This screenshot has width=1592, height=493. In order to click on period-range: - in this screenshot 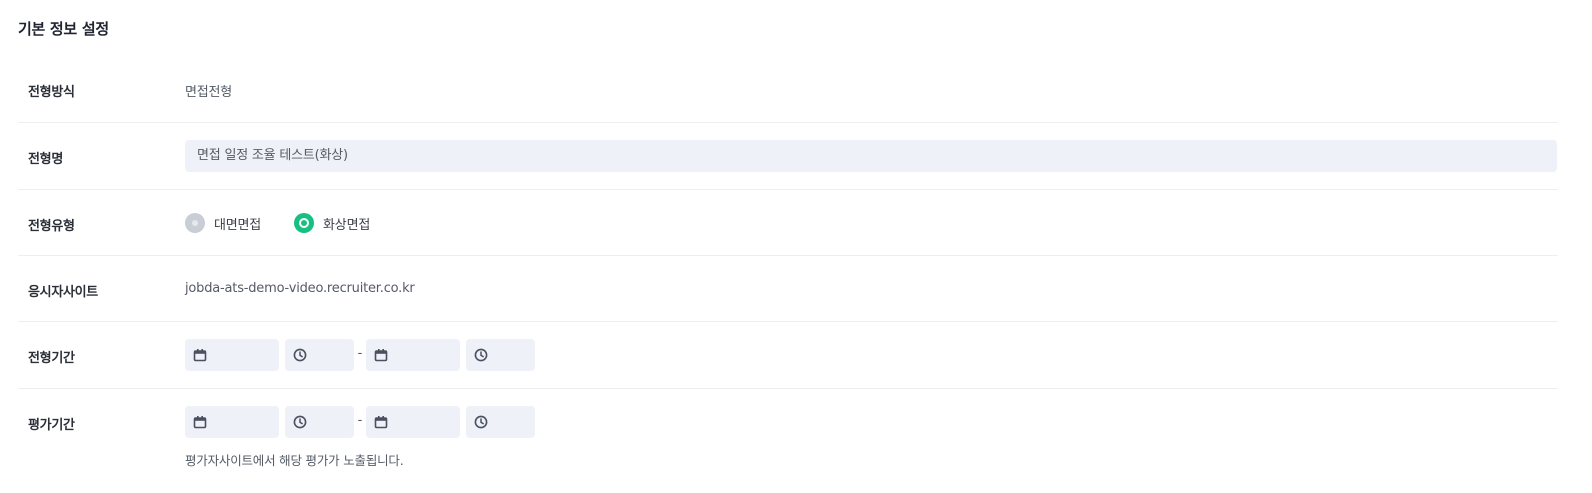, I will do `click(360, 355)`.